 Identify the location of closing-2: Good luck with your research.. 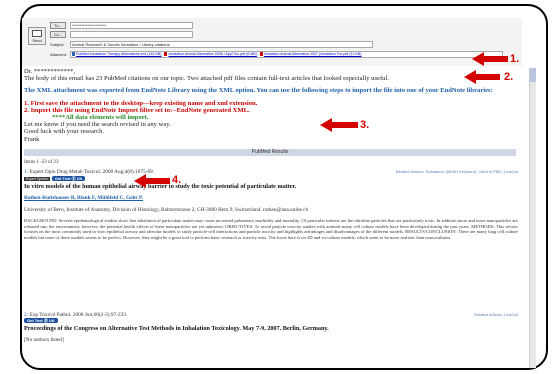
(64, 132).